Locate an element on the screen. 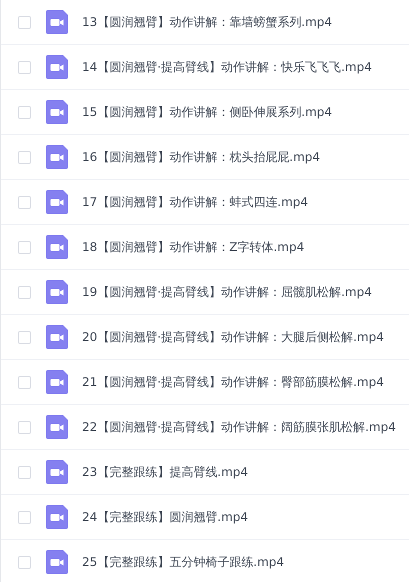 This screenshot has height=582, width=409. file-name: 22【圆润翘臂·提高臂线】动作讲解：阔筋膜张肌松解.mp4 is located at coordinates (239, 427).